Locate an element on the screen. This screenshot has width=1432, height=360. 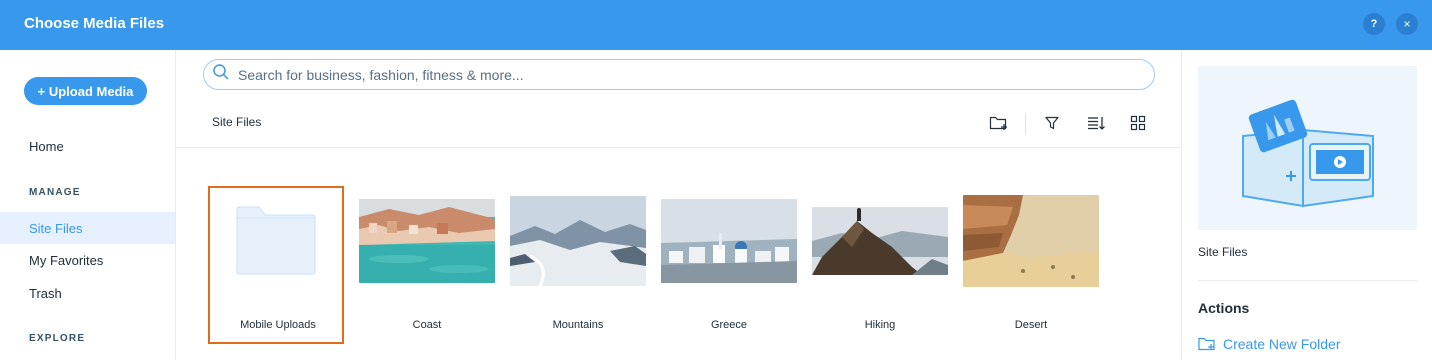
grid-view-icon is located at coordinates (1138, 123).